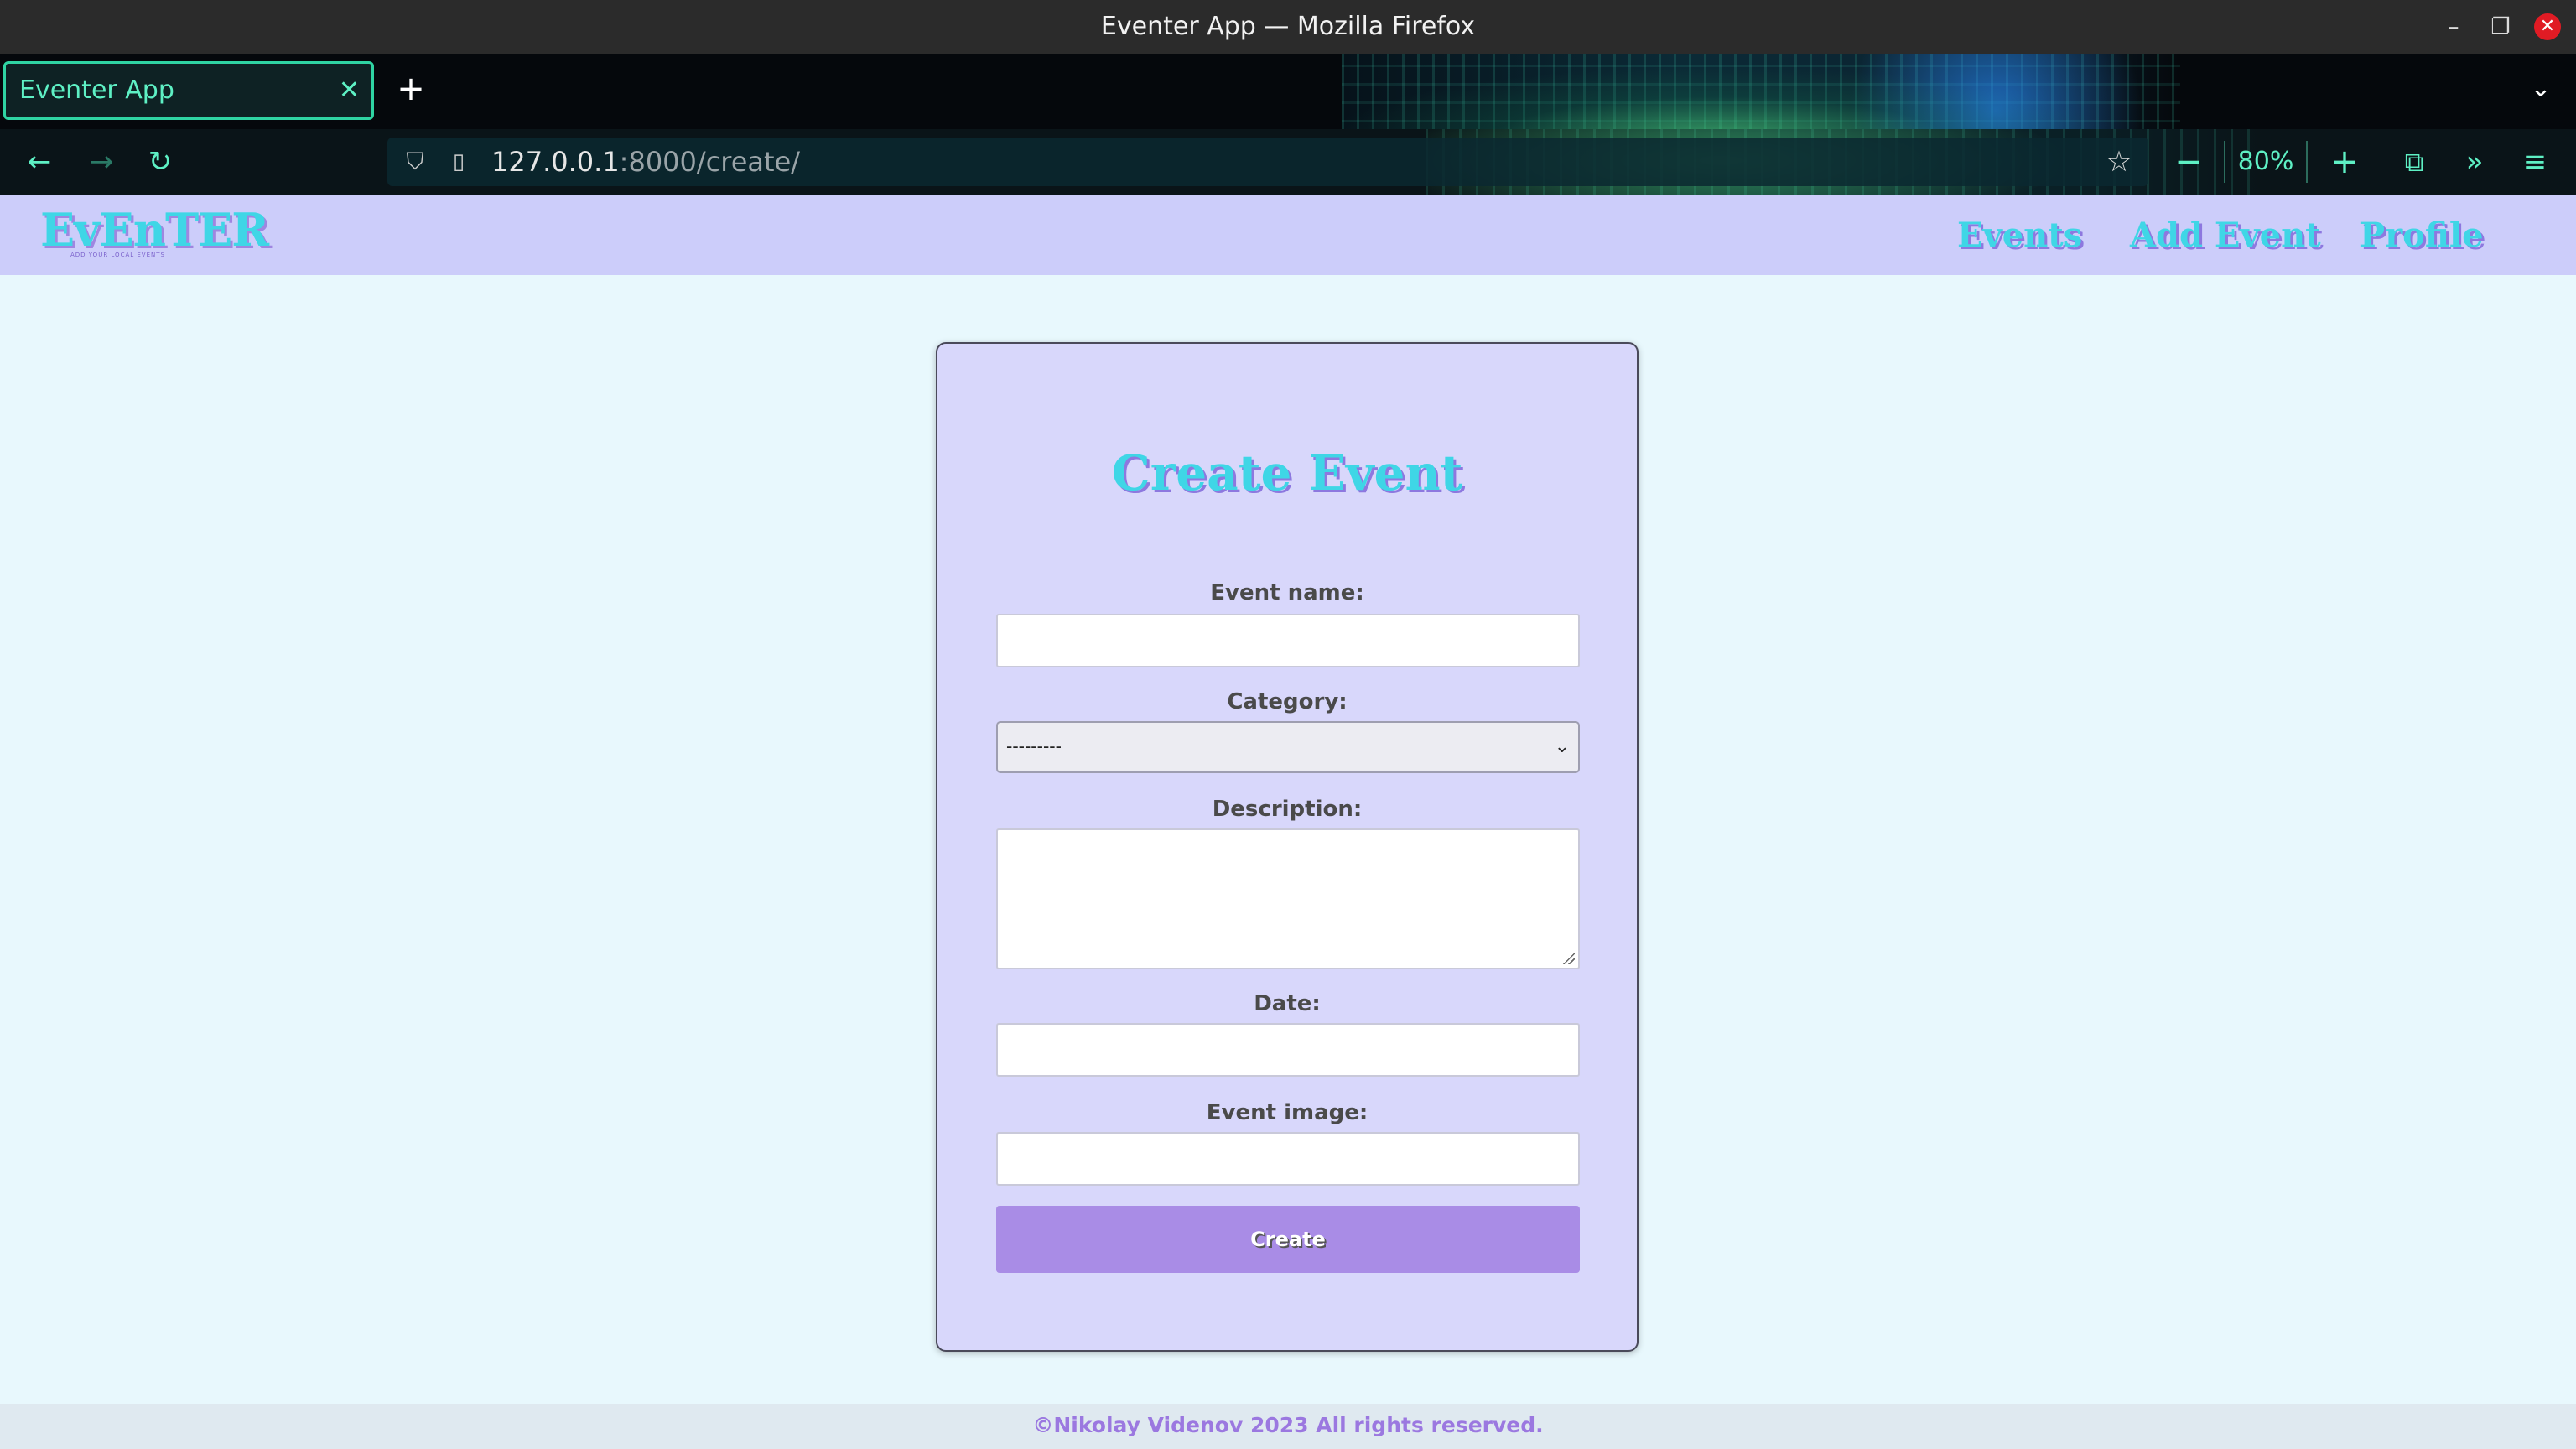 This screenshot has width=2576, height=1449. I want to click on window-title: Eventer App — Mozilla Firefox, so click(1288, 26).